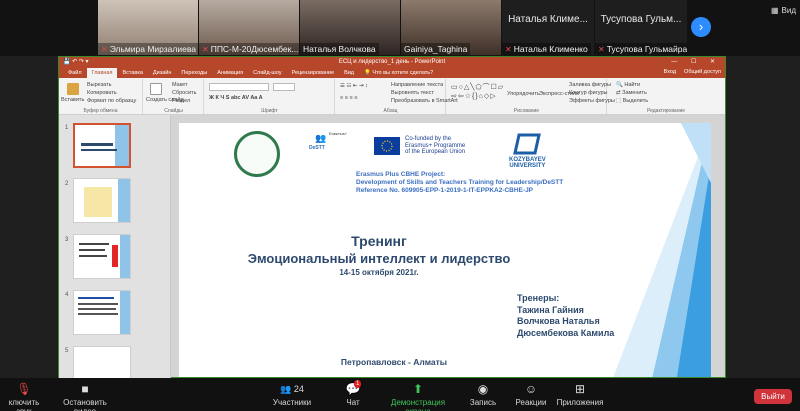  What do you see at coordinates (102, 73) in the screenshot?
I see `tab-home: Главная` at bounding box center [102, 73].